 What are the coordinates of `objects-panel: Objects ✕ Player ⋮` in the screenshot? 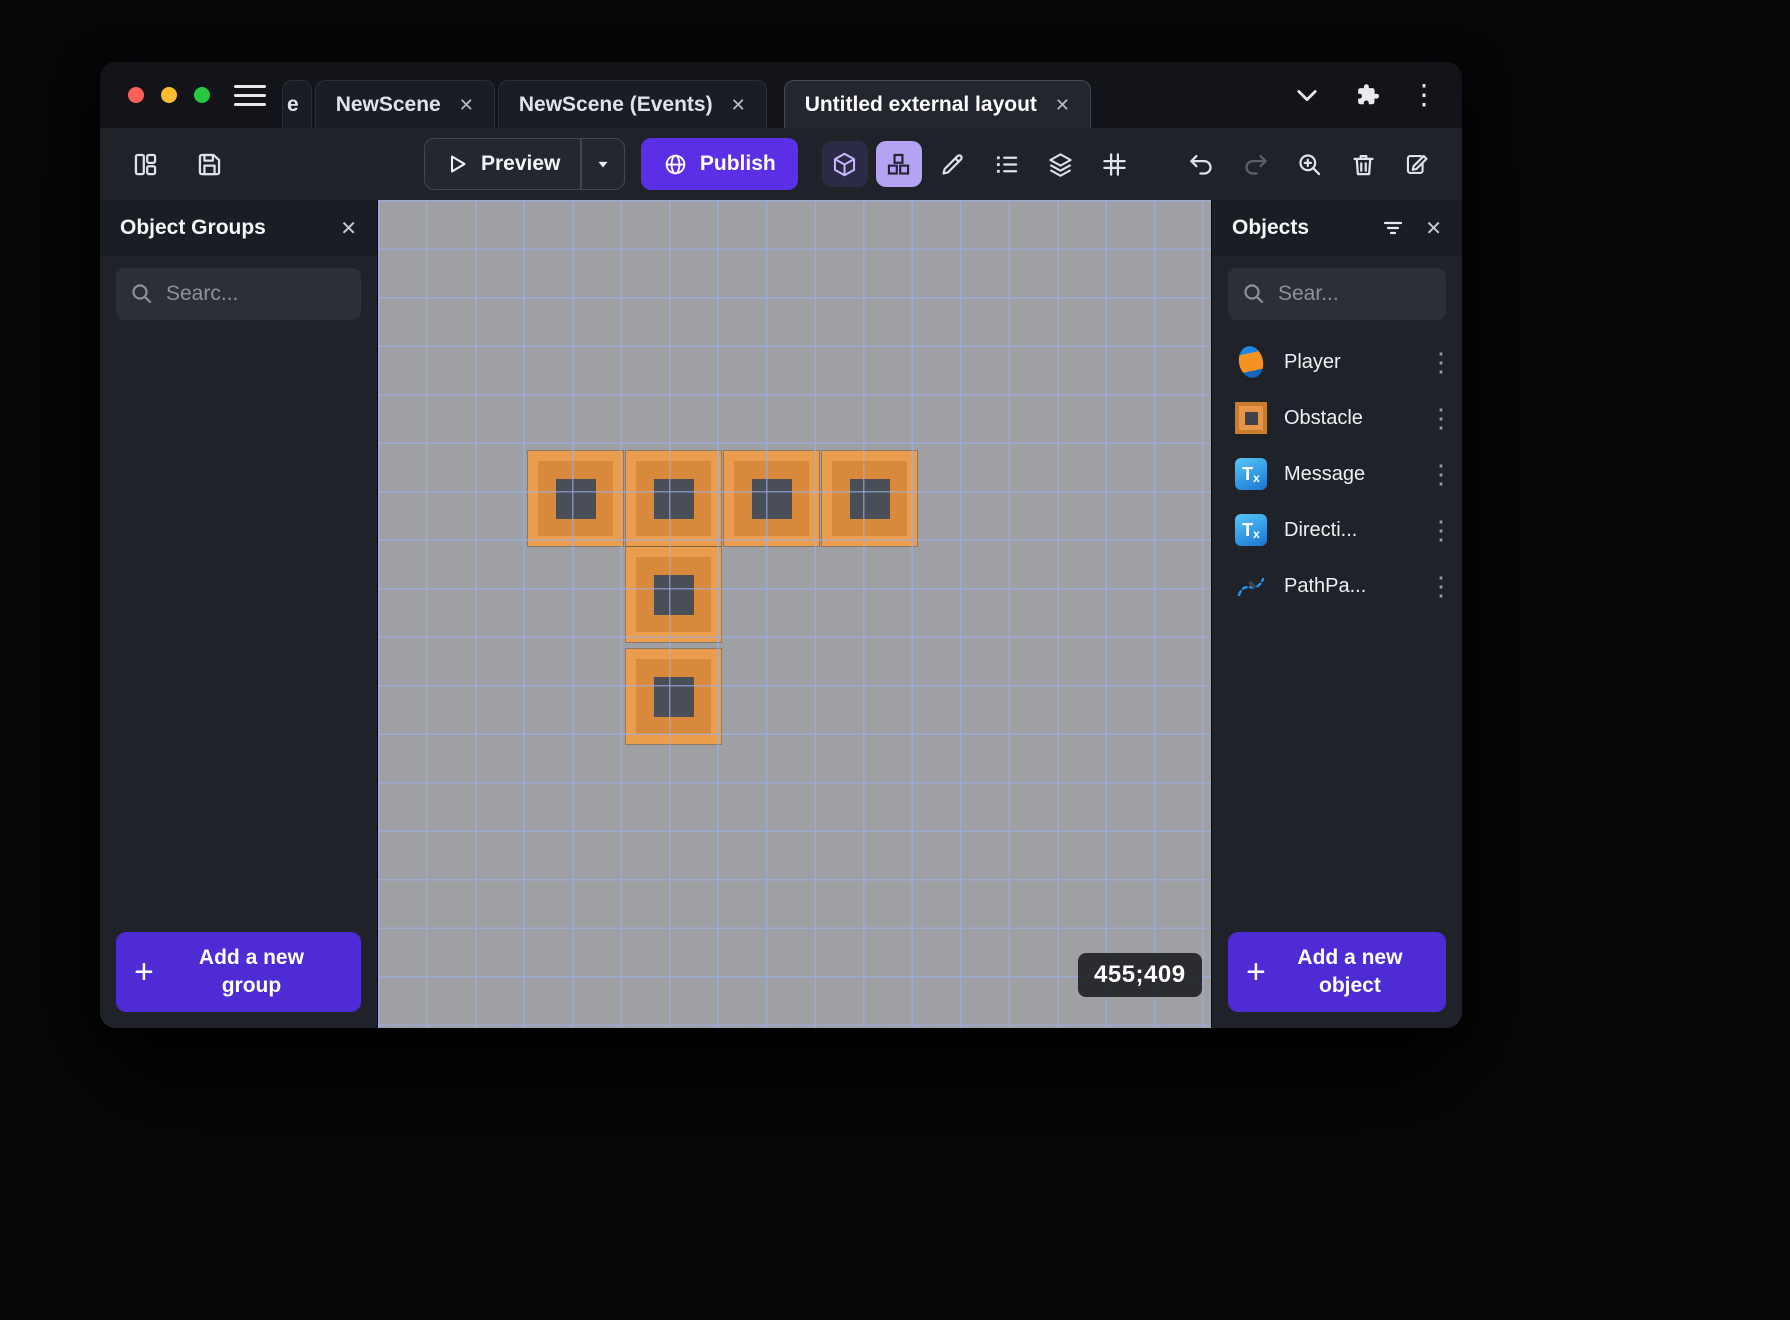 It's located at (1337, 614).